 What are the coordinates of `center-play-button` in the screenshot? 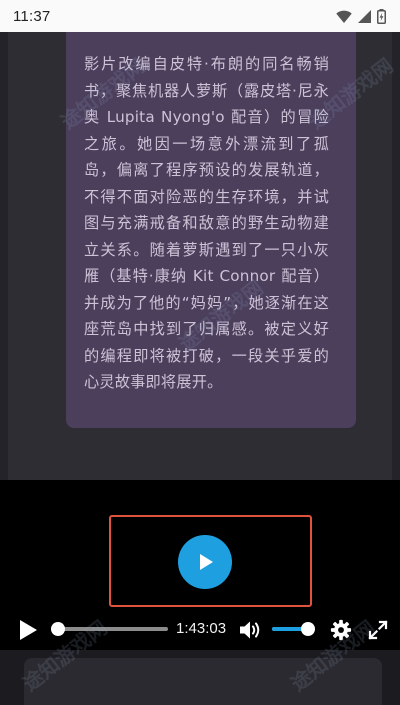 It's located at (205, 562).